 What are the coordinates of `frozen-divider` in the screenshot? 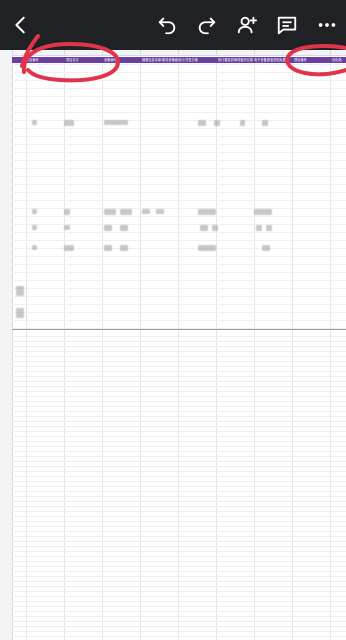 It's located at (179, 329).